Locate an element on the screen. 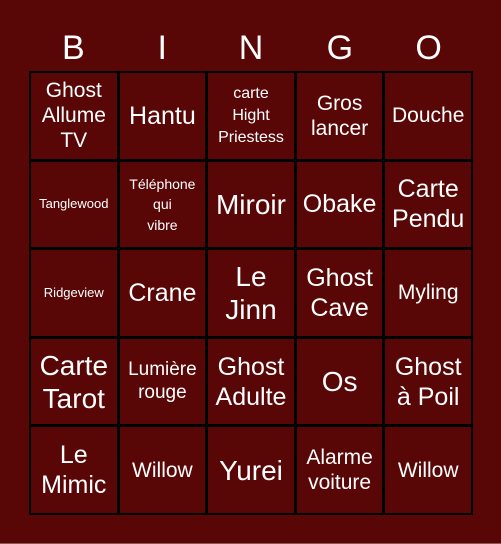 This screenshot has height=544, width=501. bingo-header: B I N G O is located at coordinates (251, 48).